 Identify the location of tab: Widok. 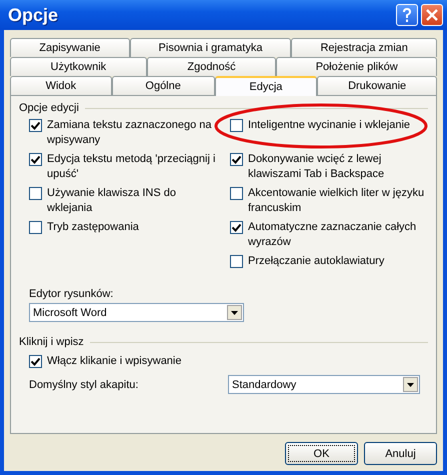
(61, 85).